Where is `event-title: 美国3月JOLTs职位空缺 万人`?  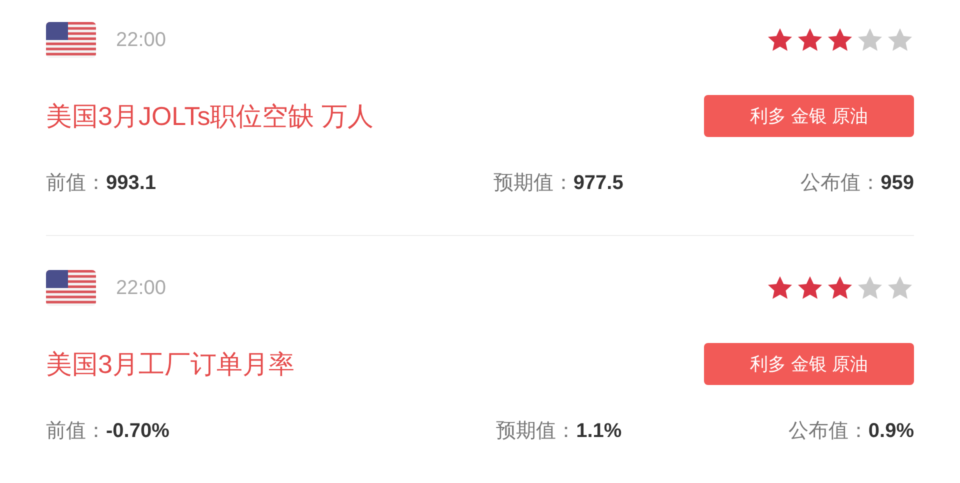 event-title: 美国3月JOLTs职位空缺 万人 is located at coordinates (210, 116).